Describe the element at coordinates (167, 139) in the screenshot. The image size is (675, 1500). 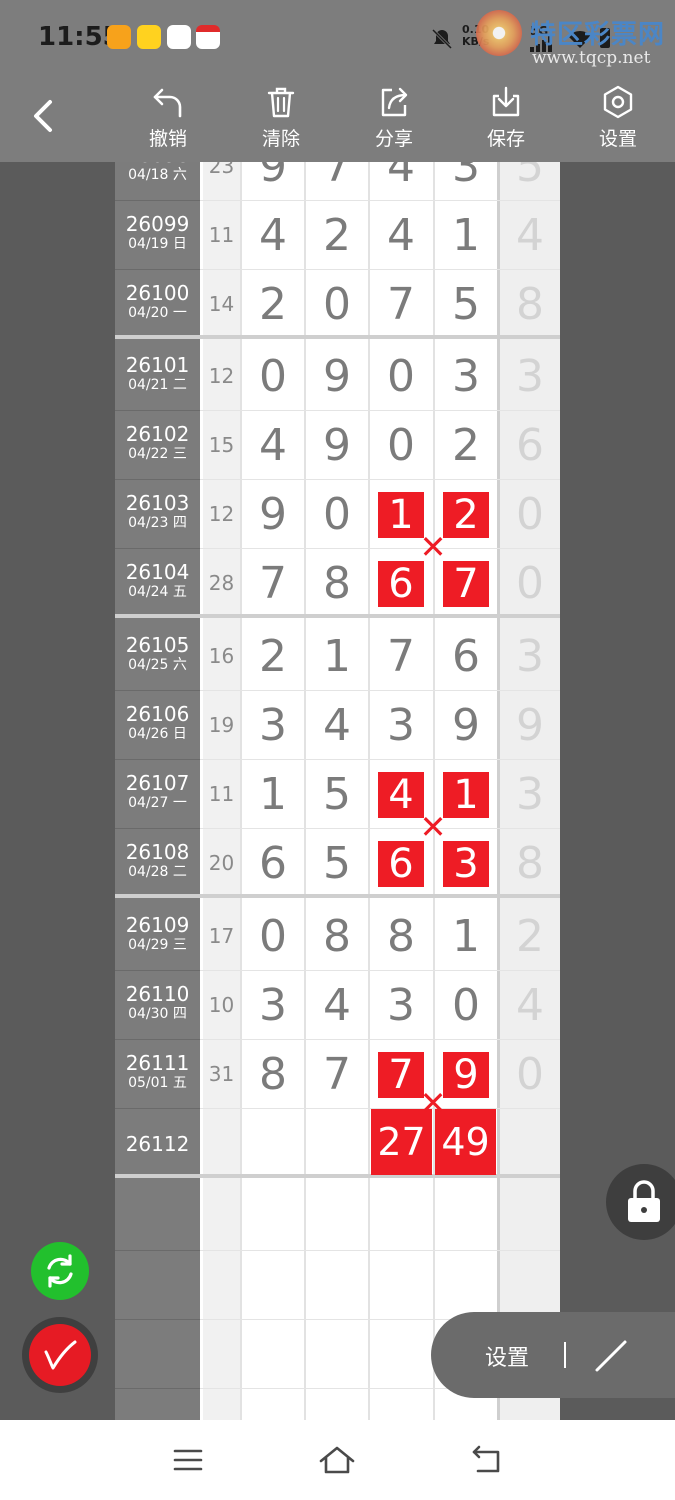
I see `undo-label: 撤销` at that location.